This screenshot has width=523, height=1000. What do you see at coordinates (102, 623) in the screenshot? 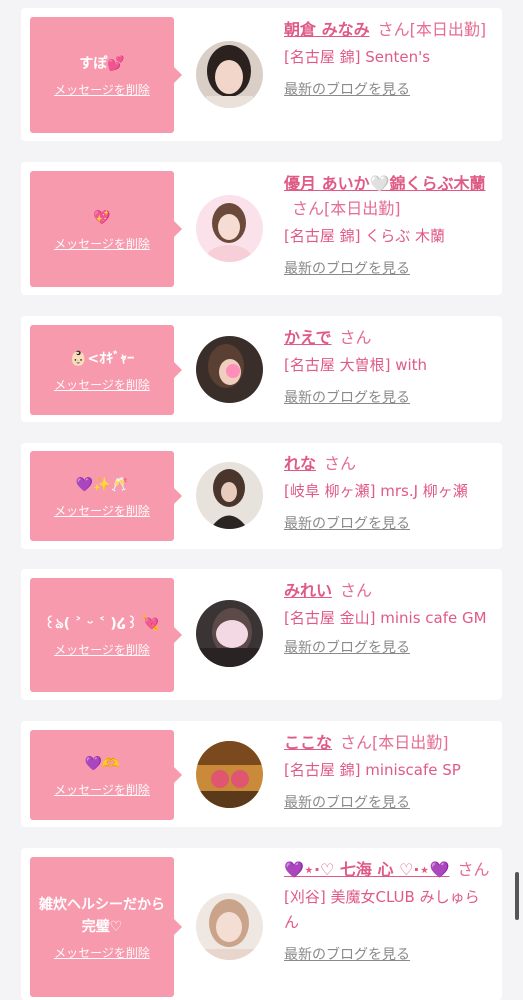
I see `message-text: ꒰ঌ( ˃ ᵕ ˂ )໒꒱ 💘` at bounding box center [102, 623].